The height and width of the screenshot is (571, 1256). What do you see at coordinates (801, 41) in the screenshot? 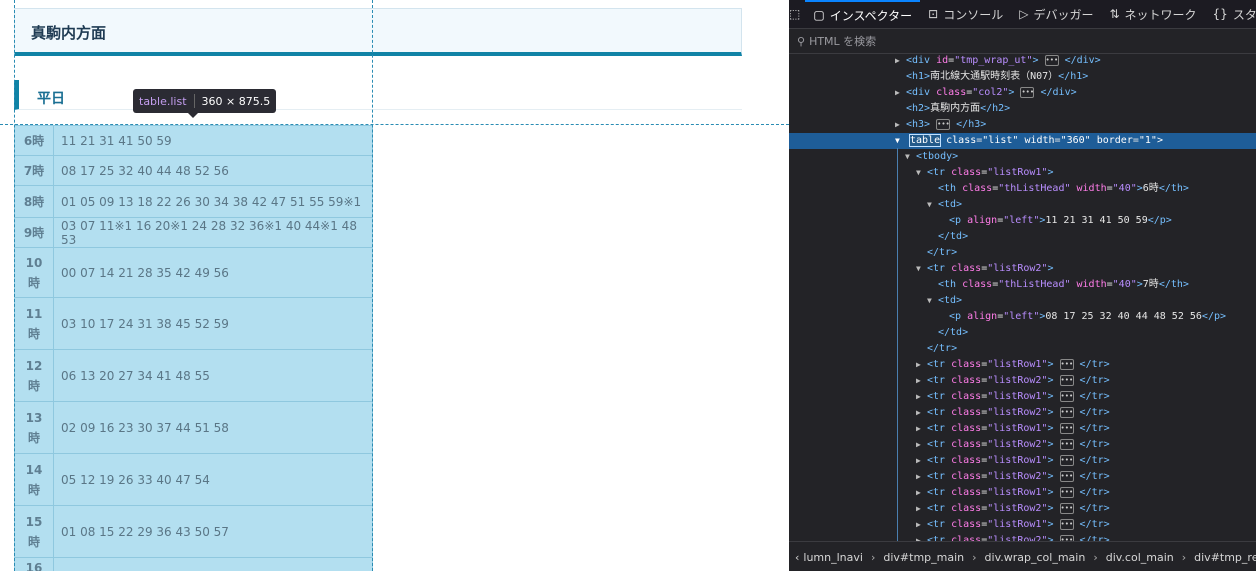
I see `search-icon: ⚲` at bounding box center [801, 41].